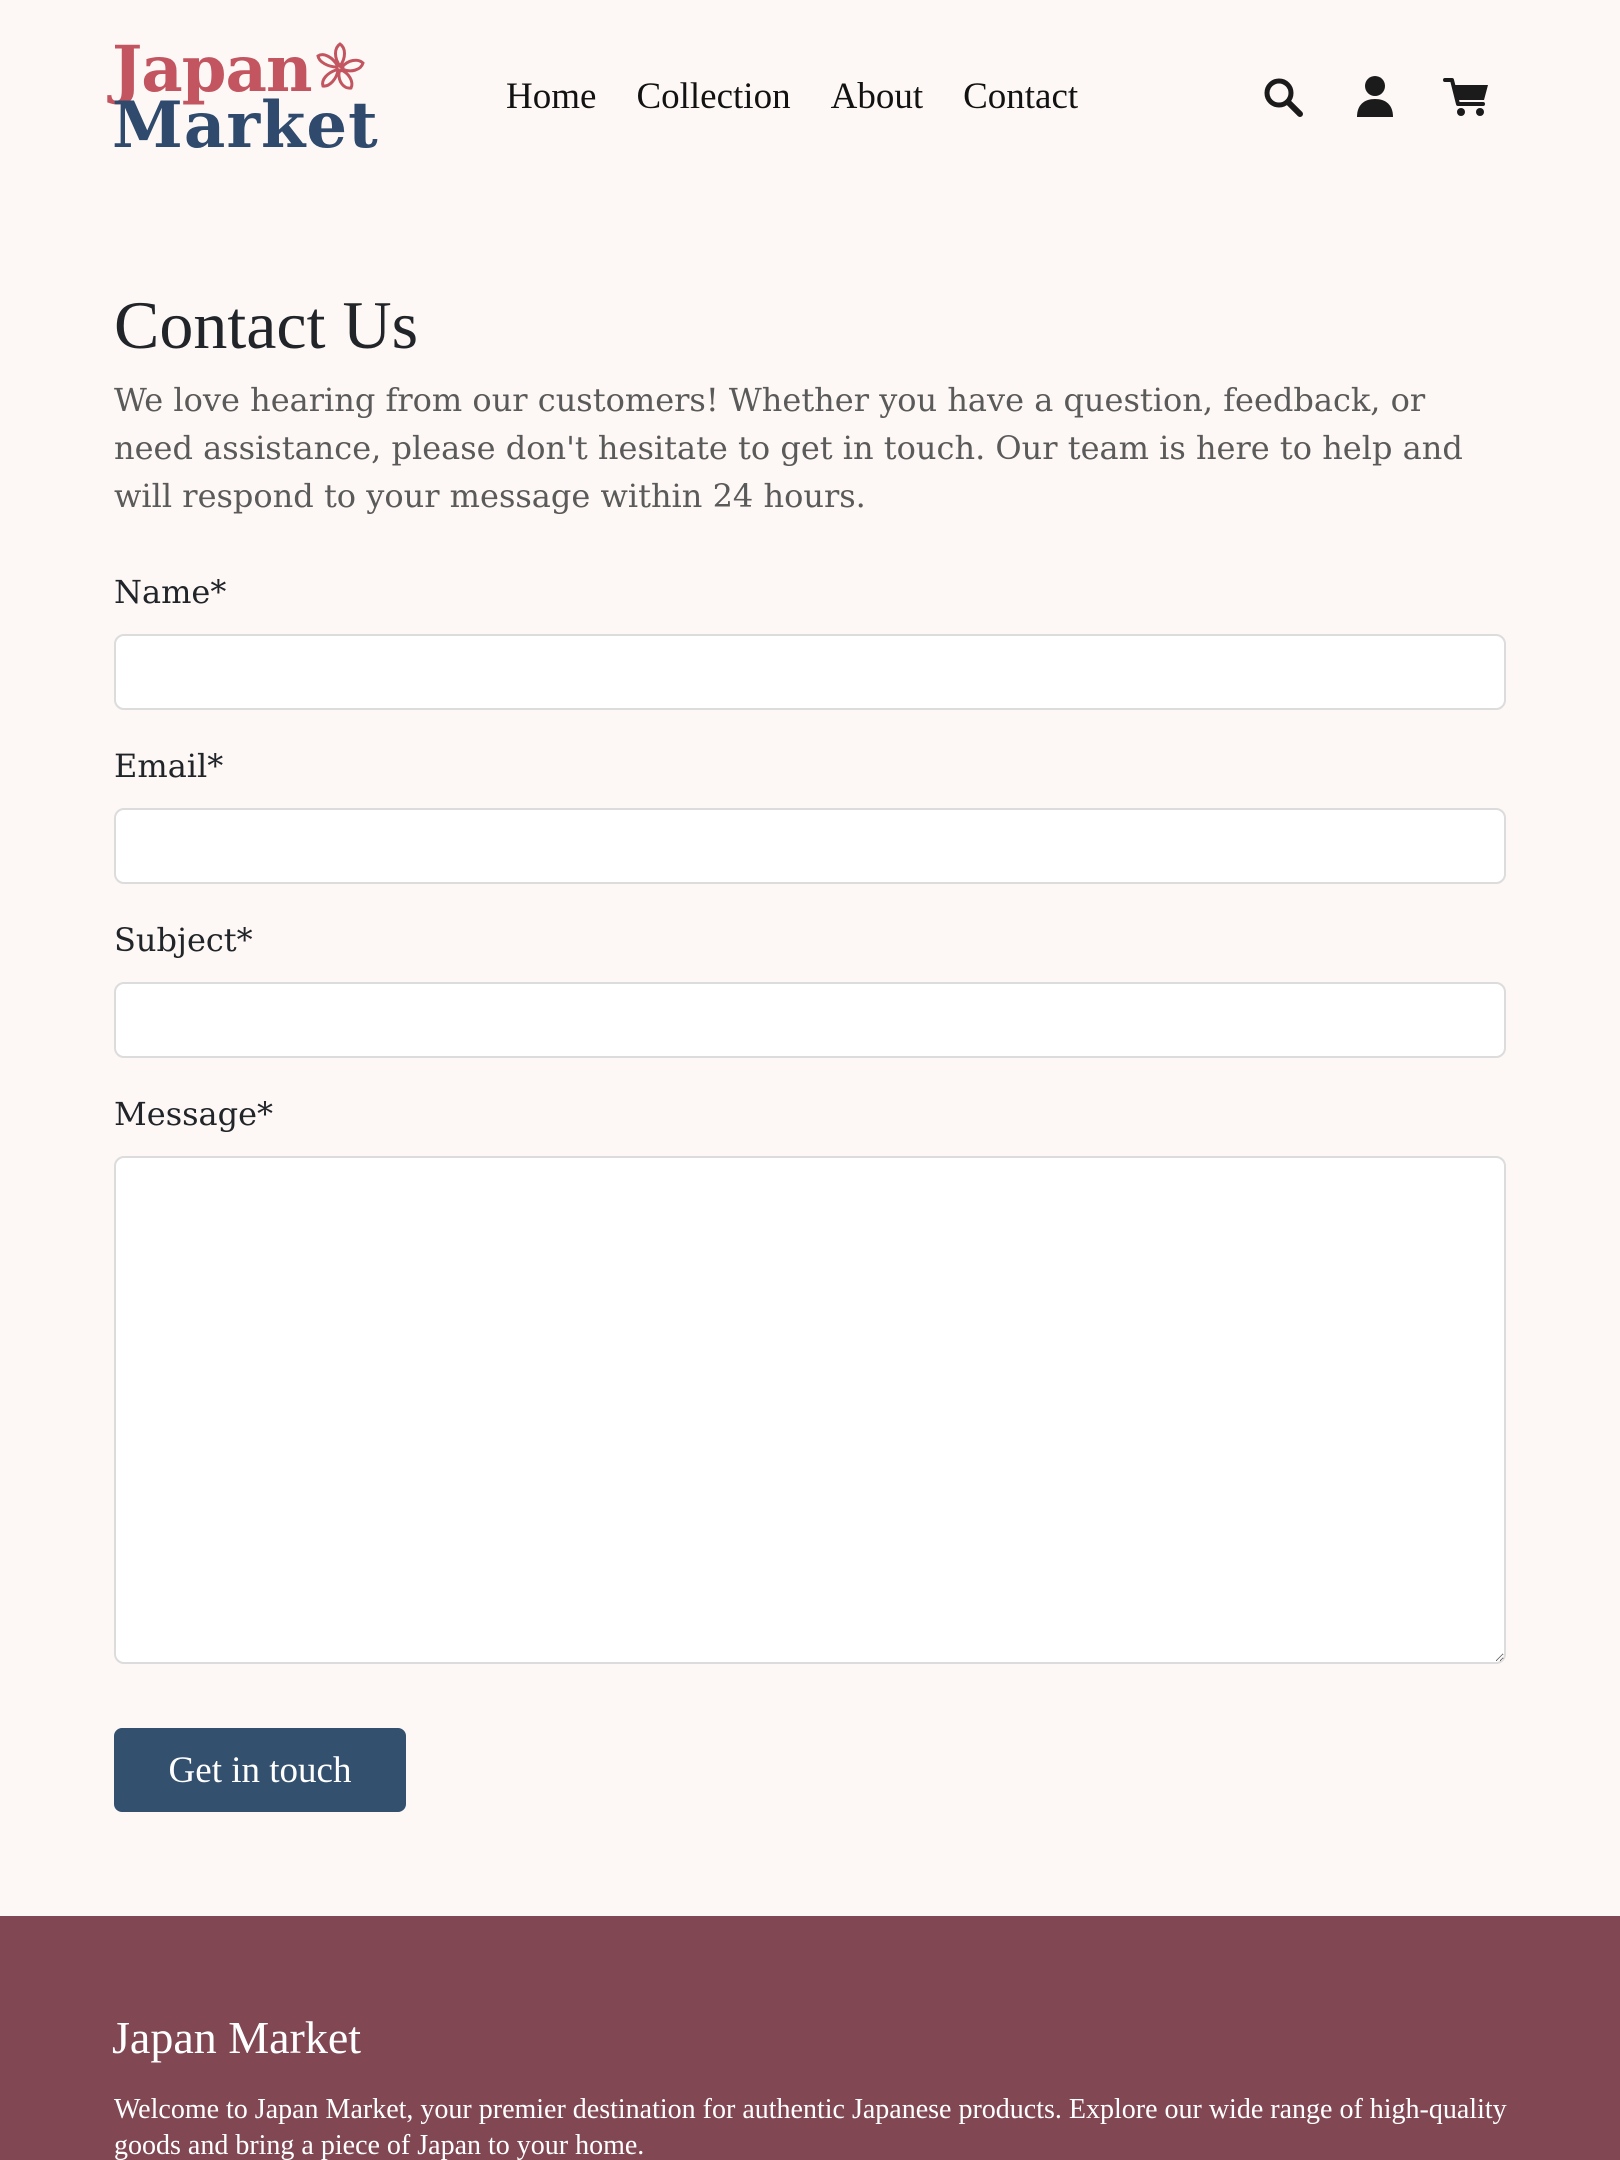 This screenshot has width=1620, height=2160. What do you see at coordinates (551, 97) in the screenshot?
I see `nav-home: Home` at bounding box center [551, 97].